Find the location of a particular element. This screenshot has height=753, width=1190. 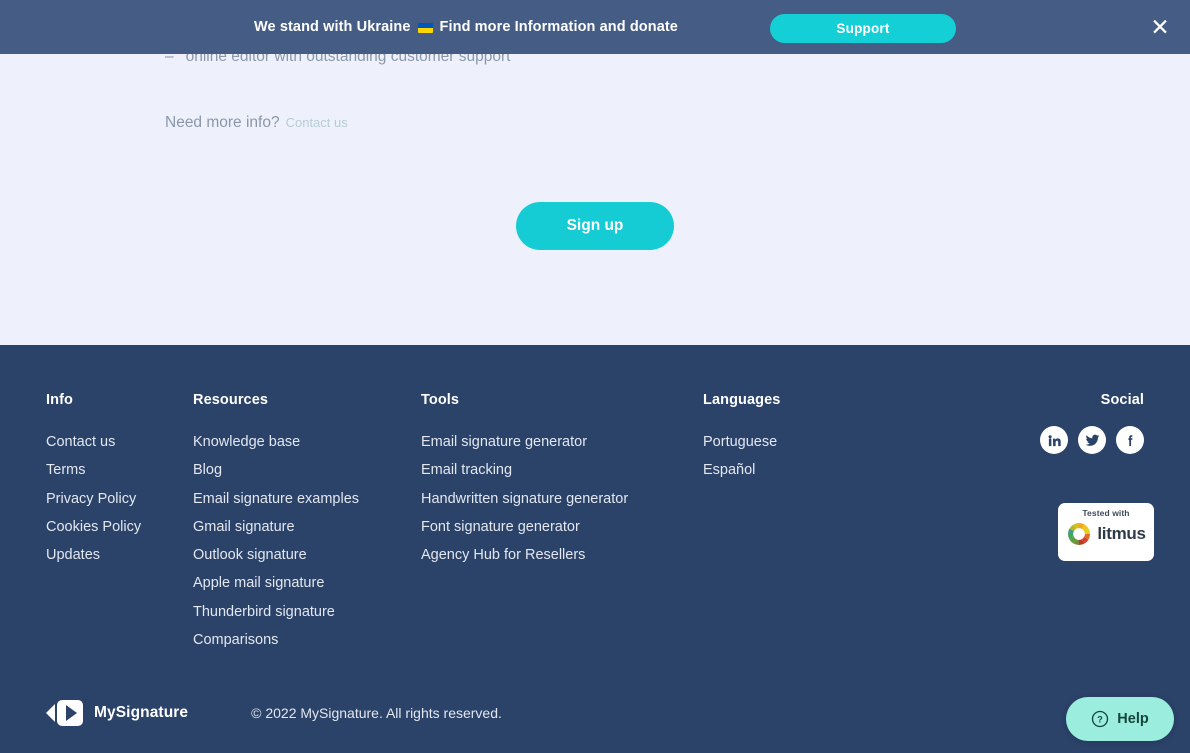

footer-link-knowledge-base: Knowledge base is located at coordinates (276, 442).